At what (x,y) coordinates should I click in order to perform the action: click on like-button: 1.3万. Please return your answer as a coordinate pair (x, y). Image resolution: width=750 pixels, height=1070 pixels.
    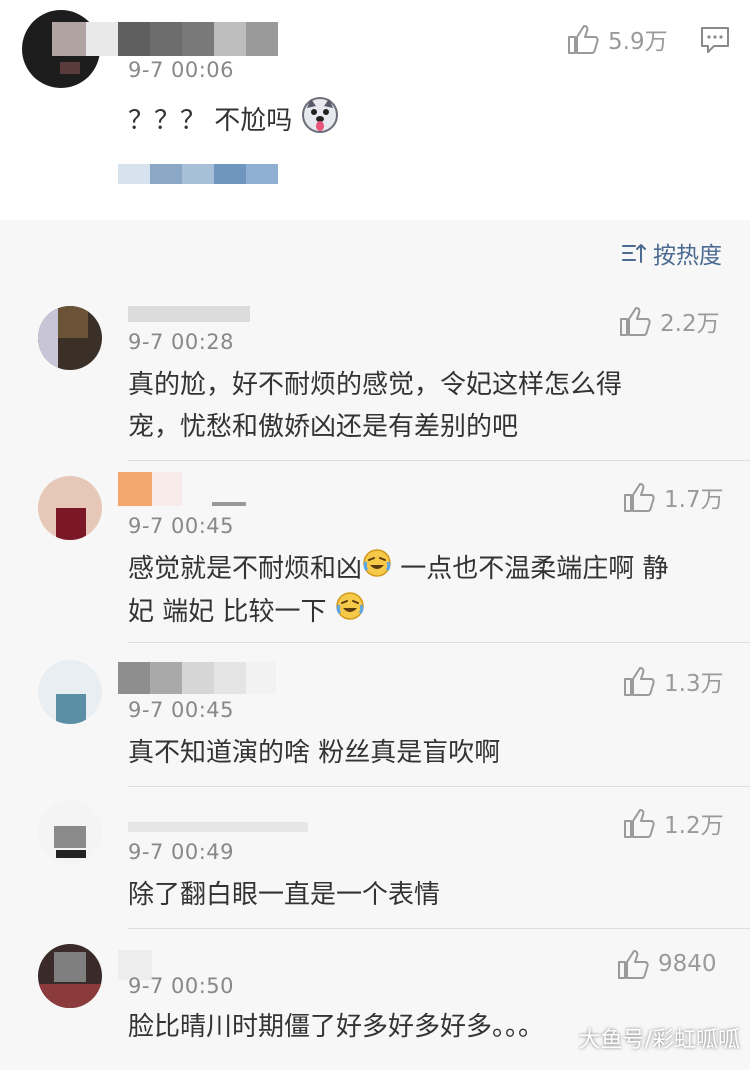
    Looking at the image, I should click on (673, 681).